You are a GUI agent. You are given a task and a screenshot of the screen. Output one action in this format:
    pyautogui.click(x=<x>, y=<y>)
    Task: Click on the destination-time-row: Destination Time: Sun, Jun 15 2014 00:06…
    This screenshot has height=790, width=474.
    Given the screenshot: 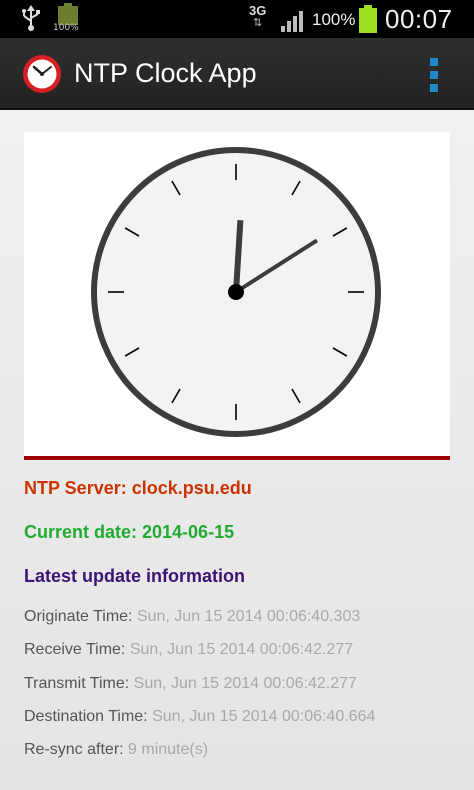 What is the action you would take?
    pyautogui.click(x=199, y=717)
    